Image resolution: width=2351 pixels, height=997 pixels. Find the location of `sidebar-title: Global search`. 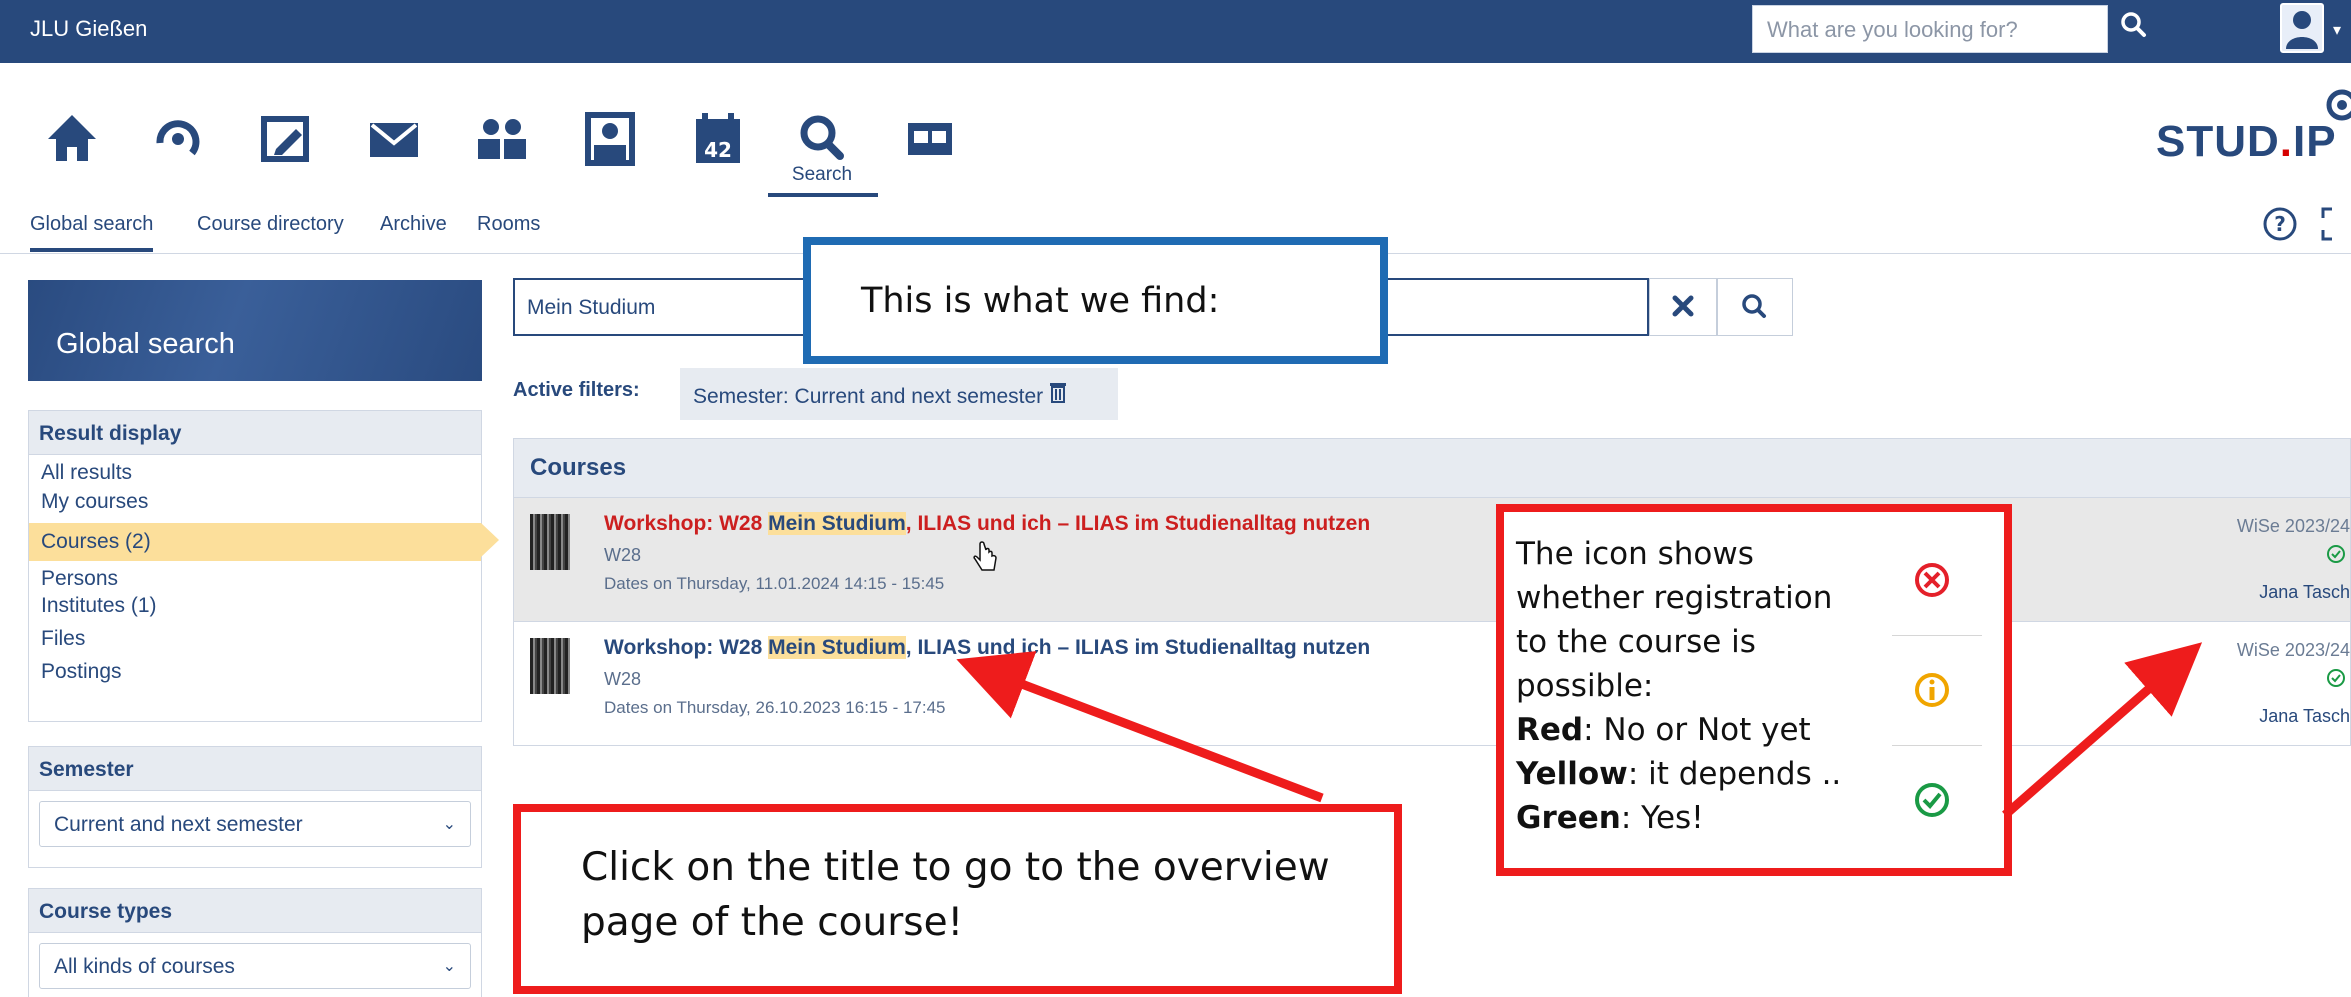

sidebar-title: Global search is located at coordinates (255, 330).